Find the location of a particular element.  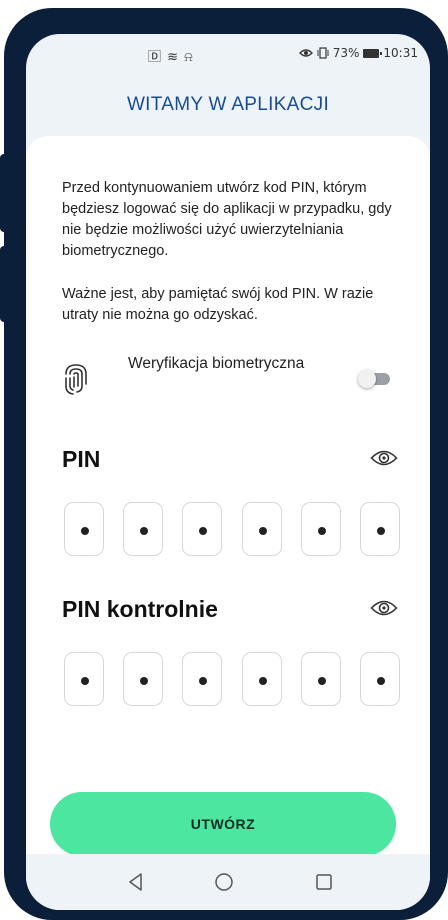

battery-percent: 73% is located at coordinates (346, 53).